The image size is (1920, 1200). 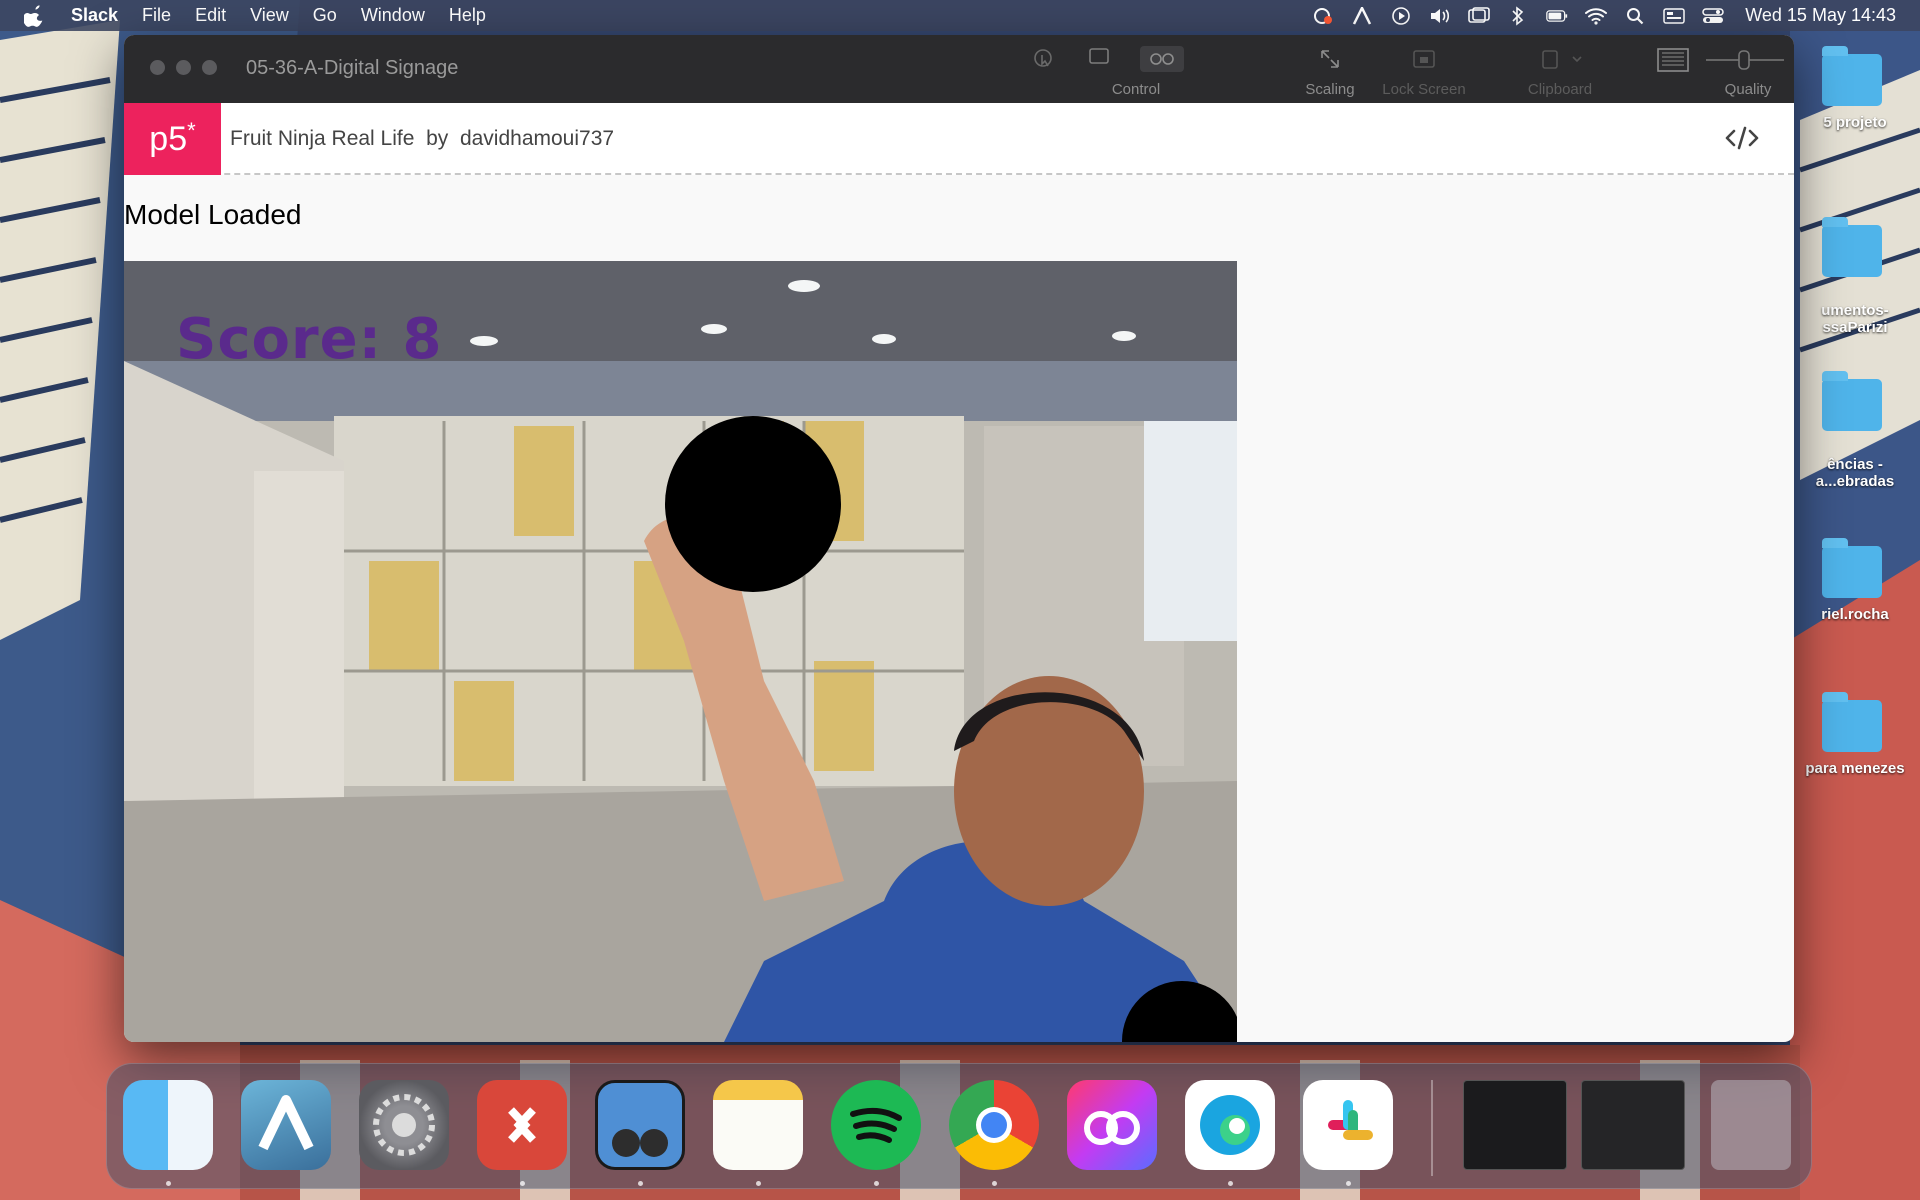 What do you see at coordinates (1323, 16) in the screenshot?
I see `recording-status-icon` at bounding box center [1323, 16].